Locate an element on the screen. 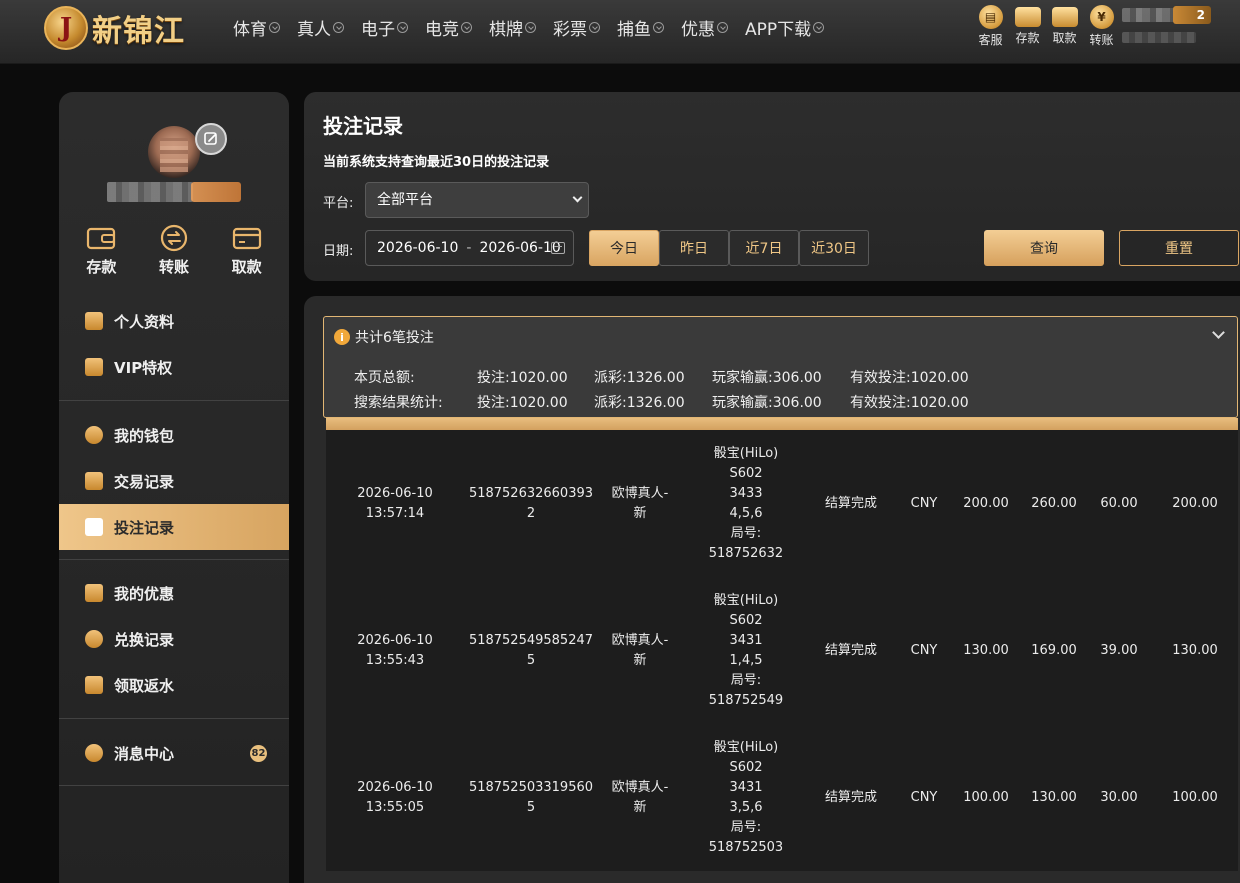 The height and width of the screenshot is (883, 1240). sidebar-item-vip: VIP特权 is located at coordinates (174, 367).